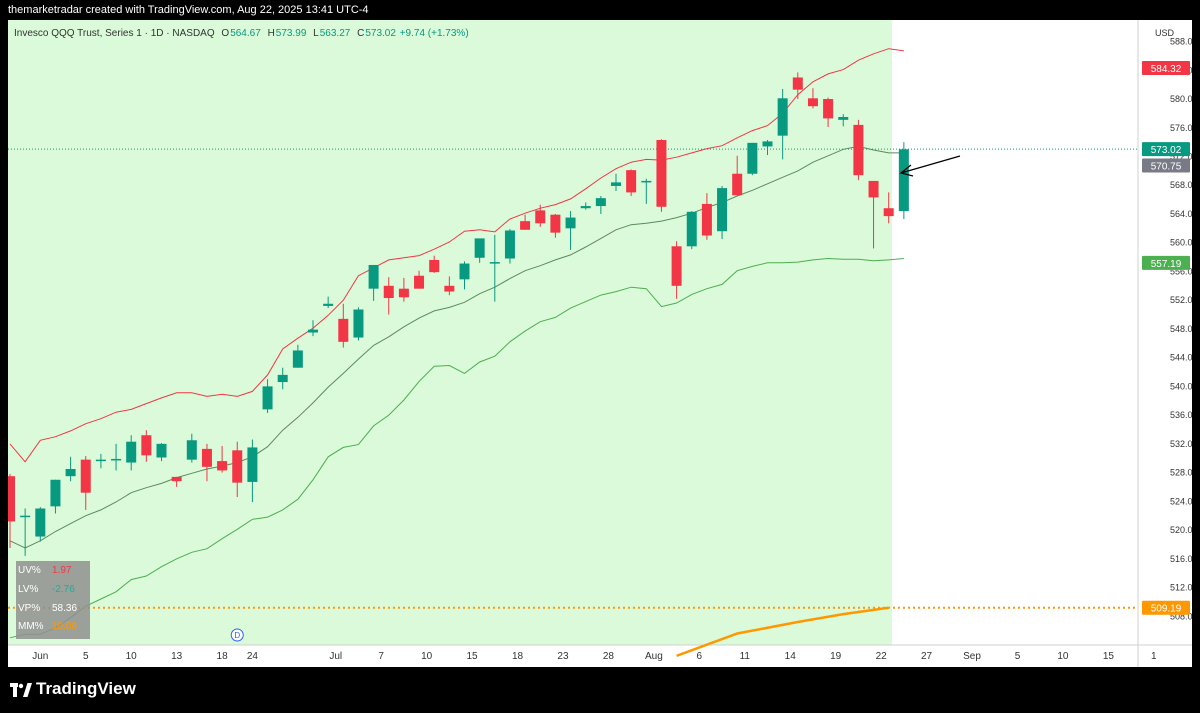 This screenshot has width=1200, height=713. What do you see at coordinates (65, 626) in the screenshot?
I see `indicator-value: 10.08` at bounding box center [65, 626].